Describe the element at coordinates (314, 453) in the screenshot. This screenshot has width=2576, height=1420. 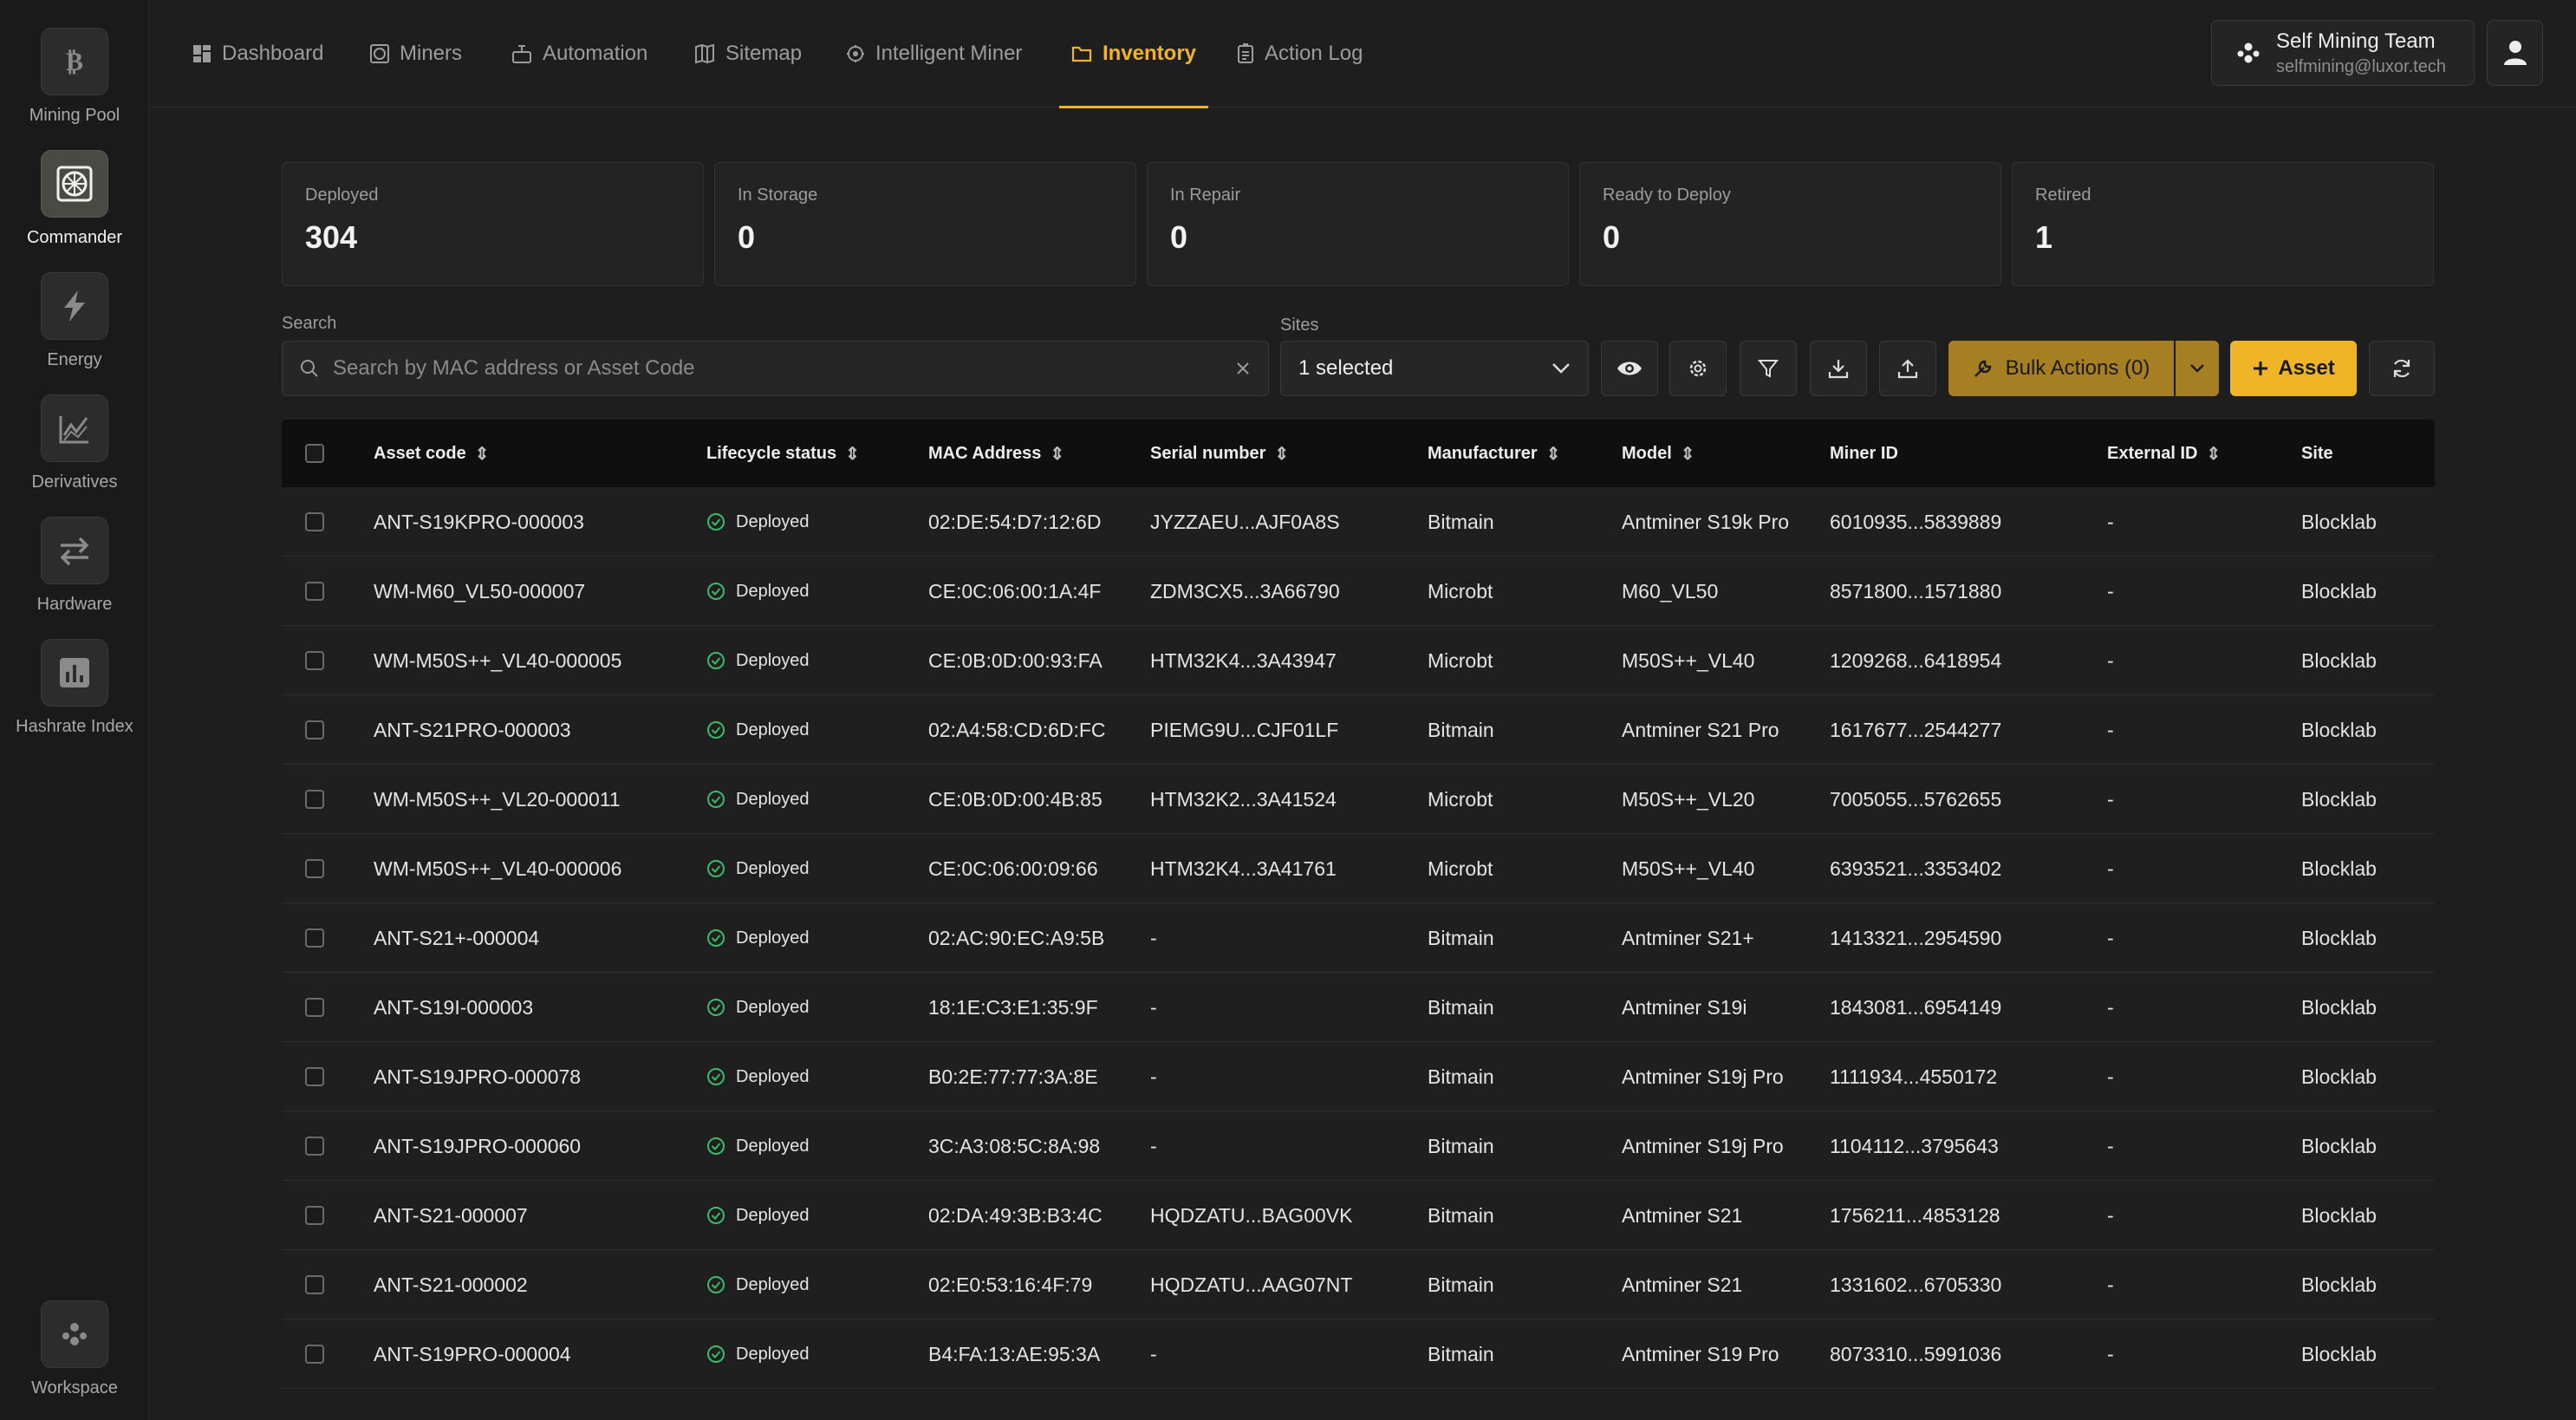
I see `select-all-checkbox` at that location.